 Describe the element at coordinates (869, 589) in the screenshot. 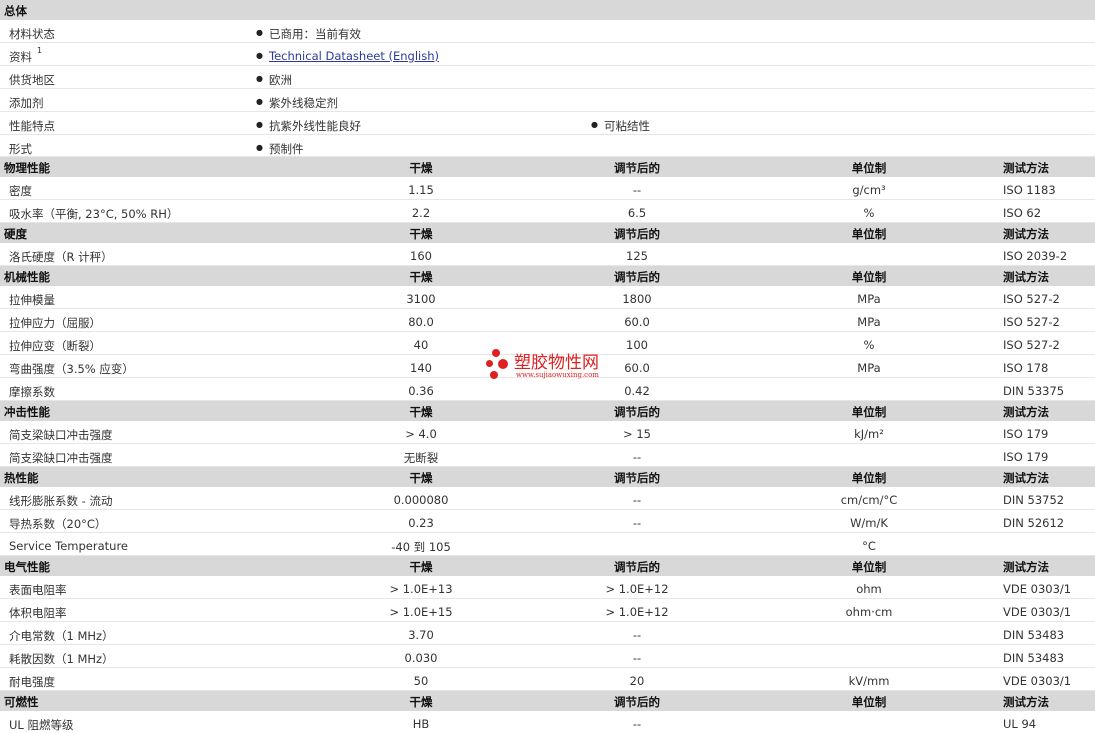

I see `value-unit: ohm` at that location.